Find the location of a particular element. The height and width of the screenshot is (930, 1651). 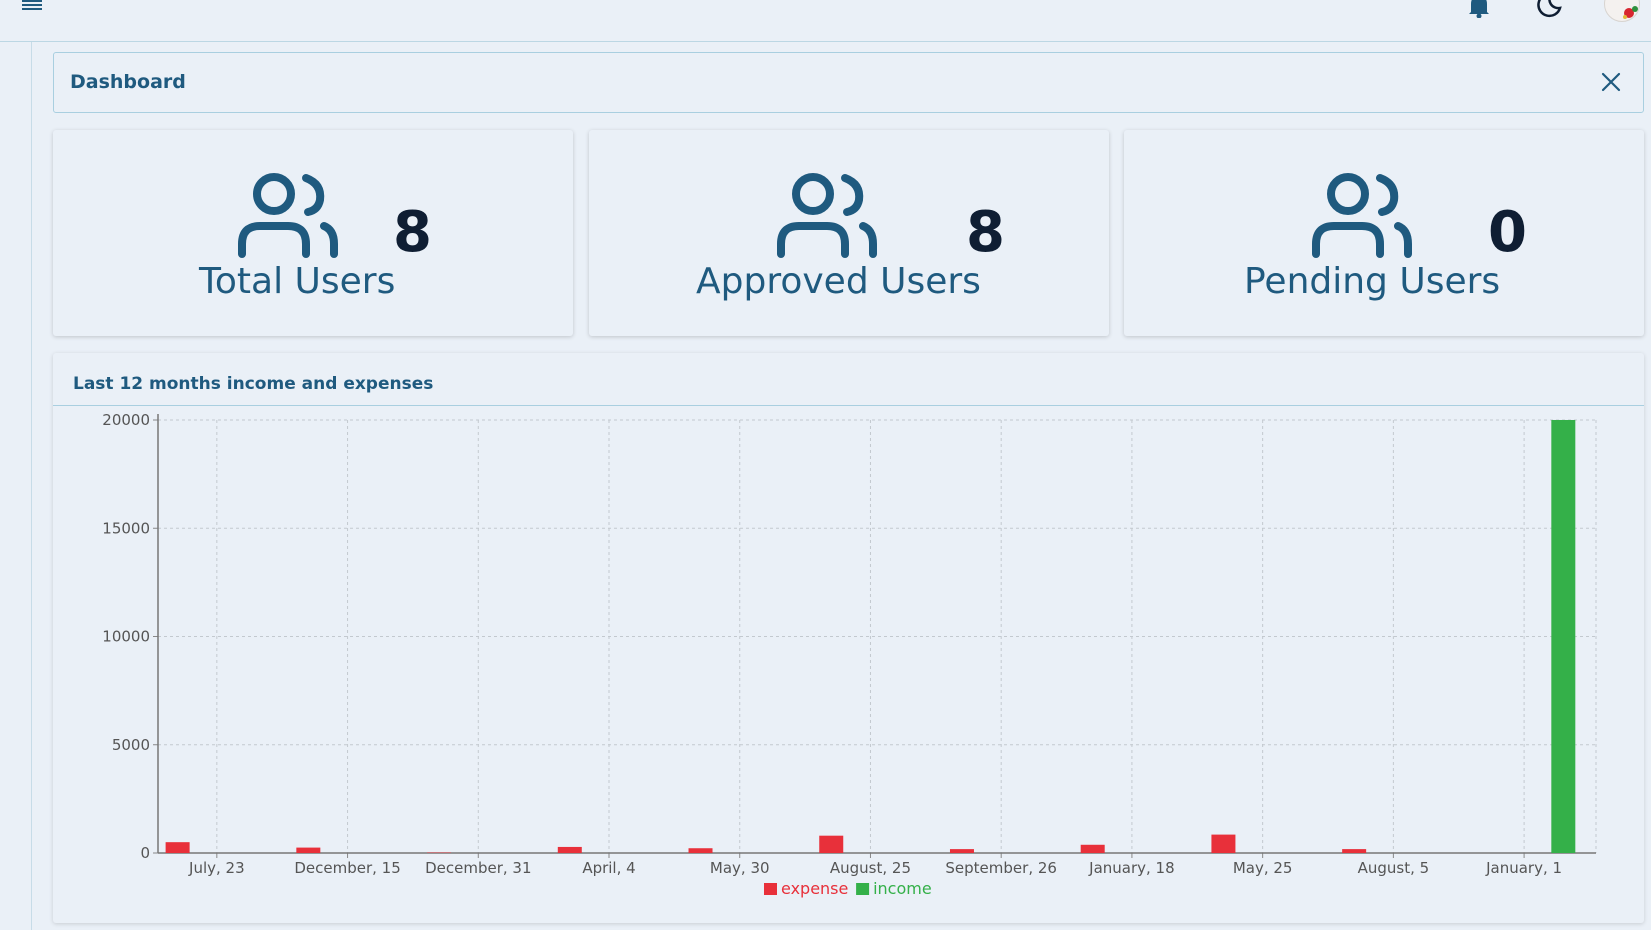

page-title: Dashboard is located at coordinates (128, 82).